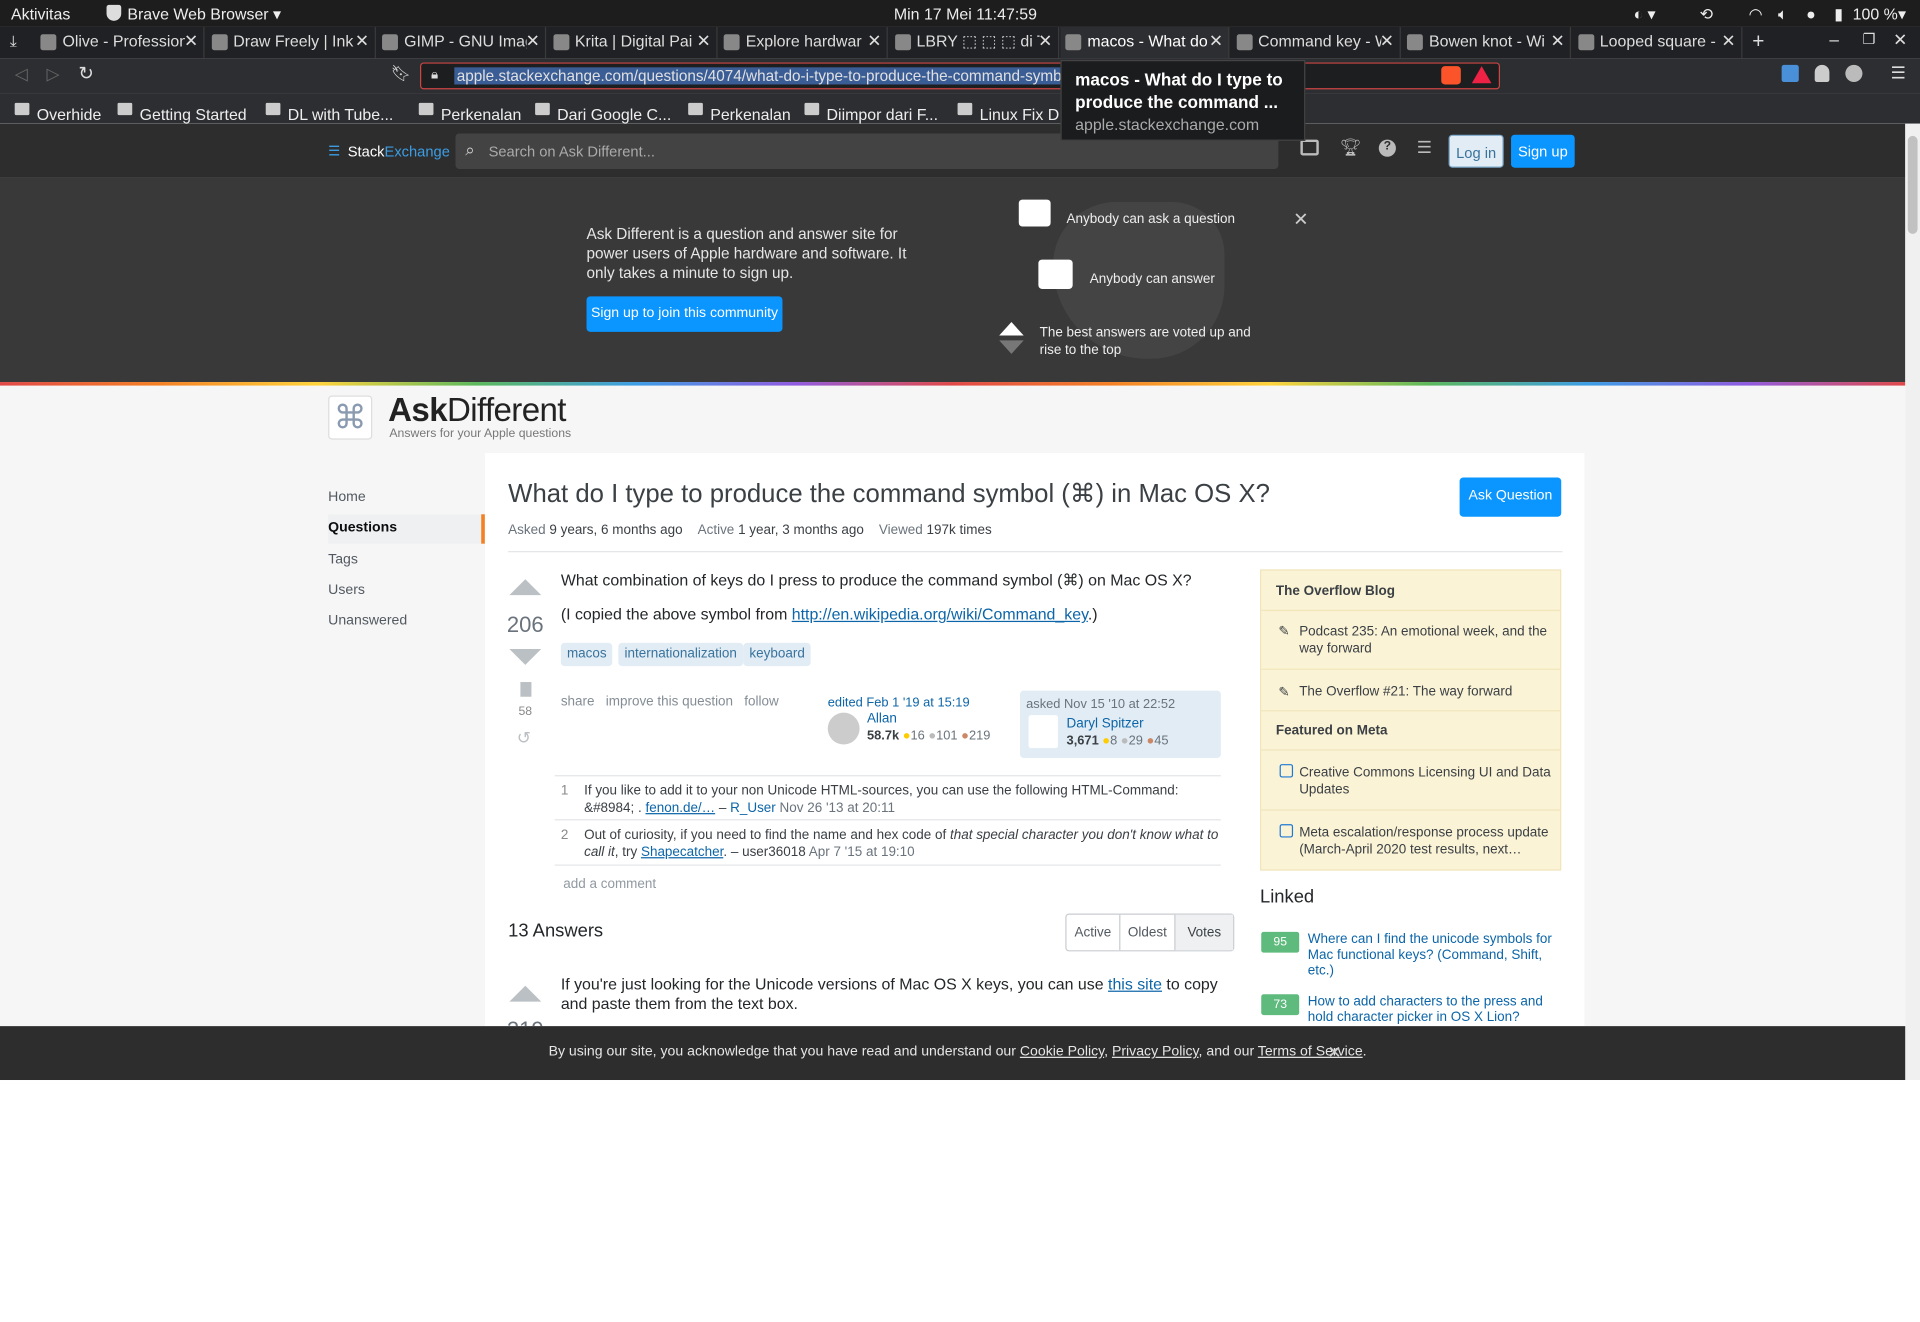 Image resolution: width=1920 pixels, height=1322 pixels. What do you see at coordinates (53, 74) in the screenshot?
I see `forward-button: ▷` at bounding box center [53, 74].